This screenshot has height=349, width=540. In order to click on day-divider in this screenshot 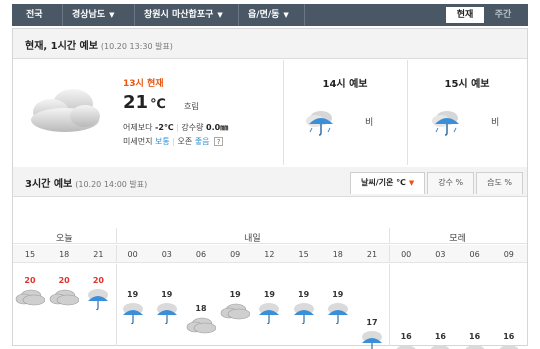, I will do `click(116, 305)`.